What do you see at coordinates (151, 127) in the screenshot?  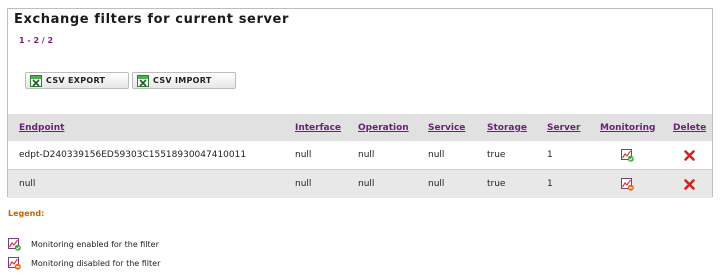 I see `column-header-endpoint: Endpoint` at bounding box center [151, 127].